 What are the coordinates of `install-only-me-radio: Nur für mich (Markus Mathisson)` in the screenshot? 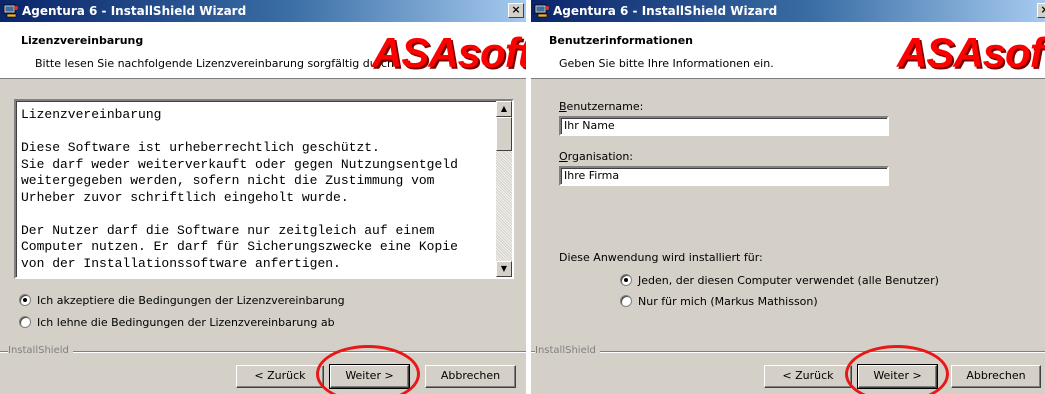 It's located at (719, 301).